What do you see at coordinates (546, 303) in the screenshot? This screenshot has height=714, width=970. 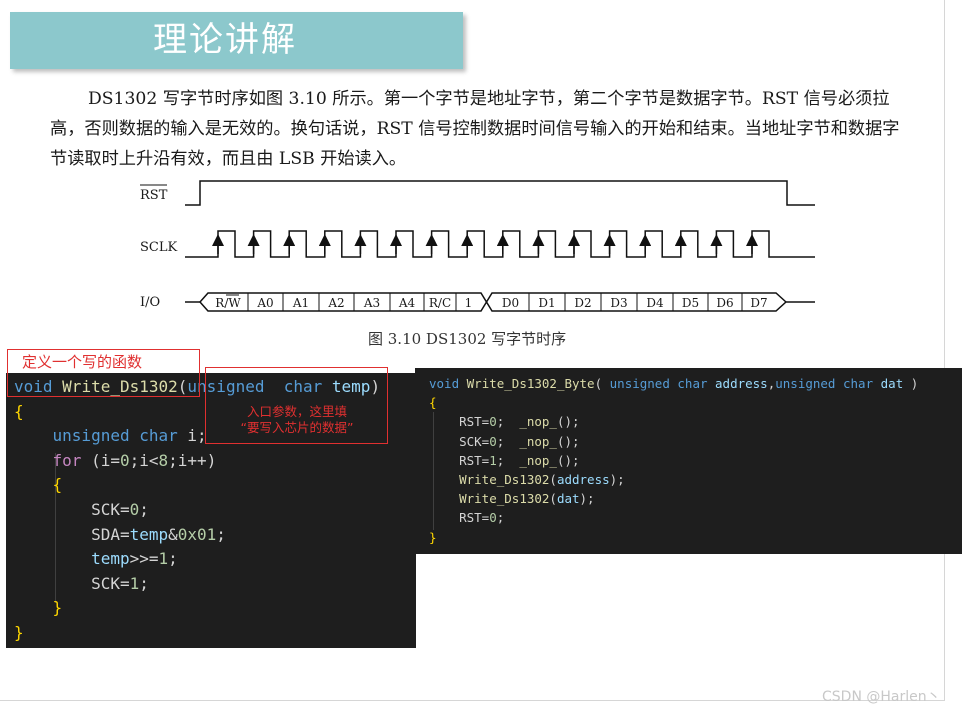 I see `io-data-bit: D1` at bounding box center [546, 303].